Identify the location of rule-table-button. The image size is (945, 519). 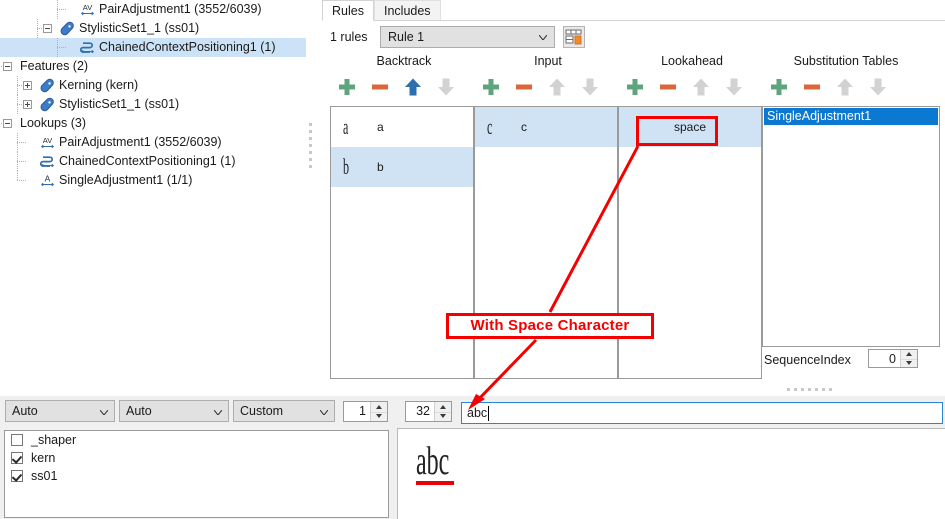
(574, 37).